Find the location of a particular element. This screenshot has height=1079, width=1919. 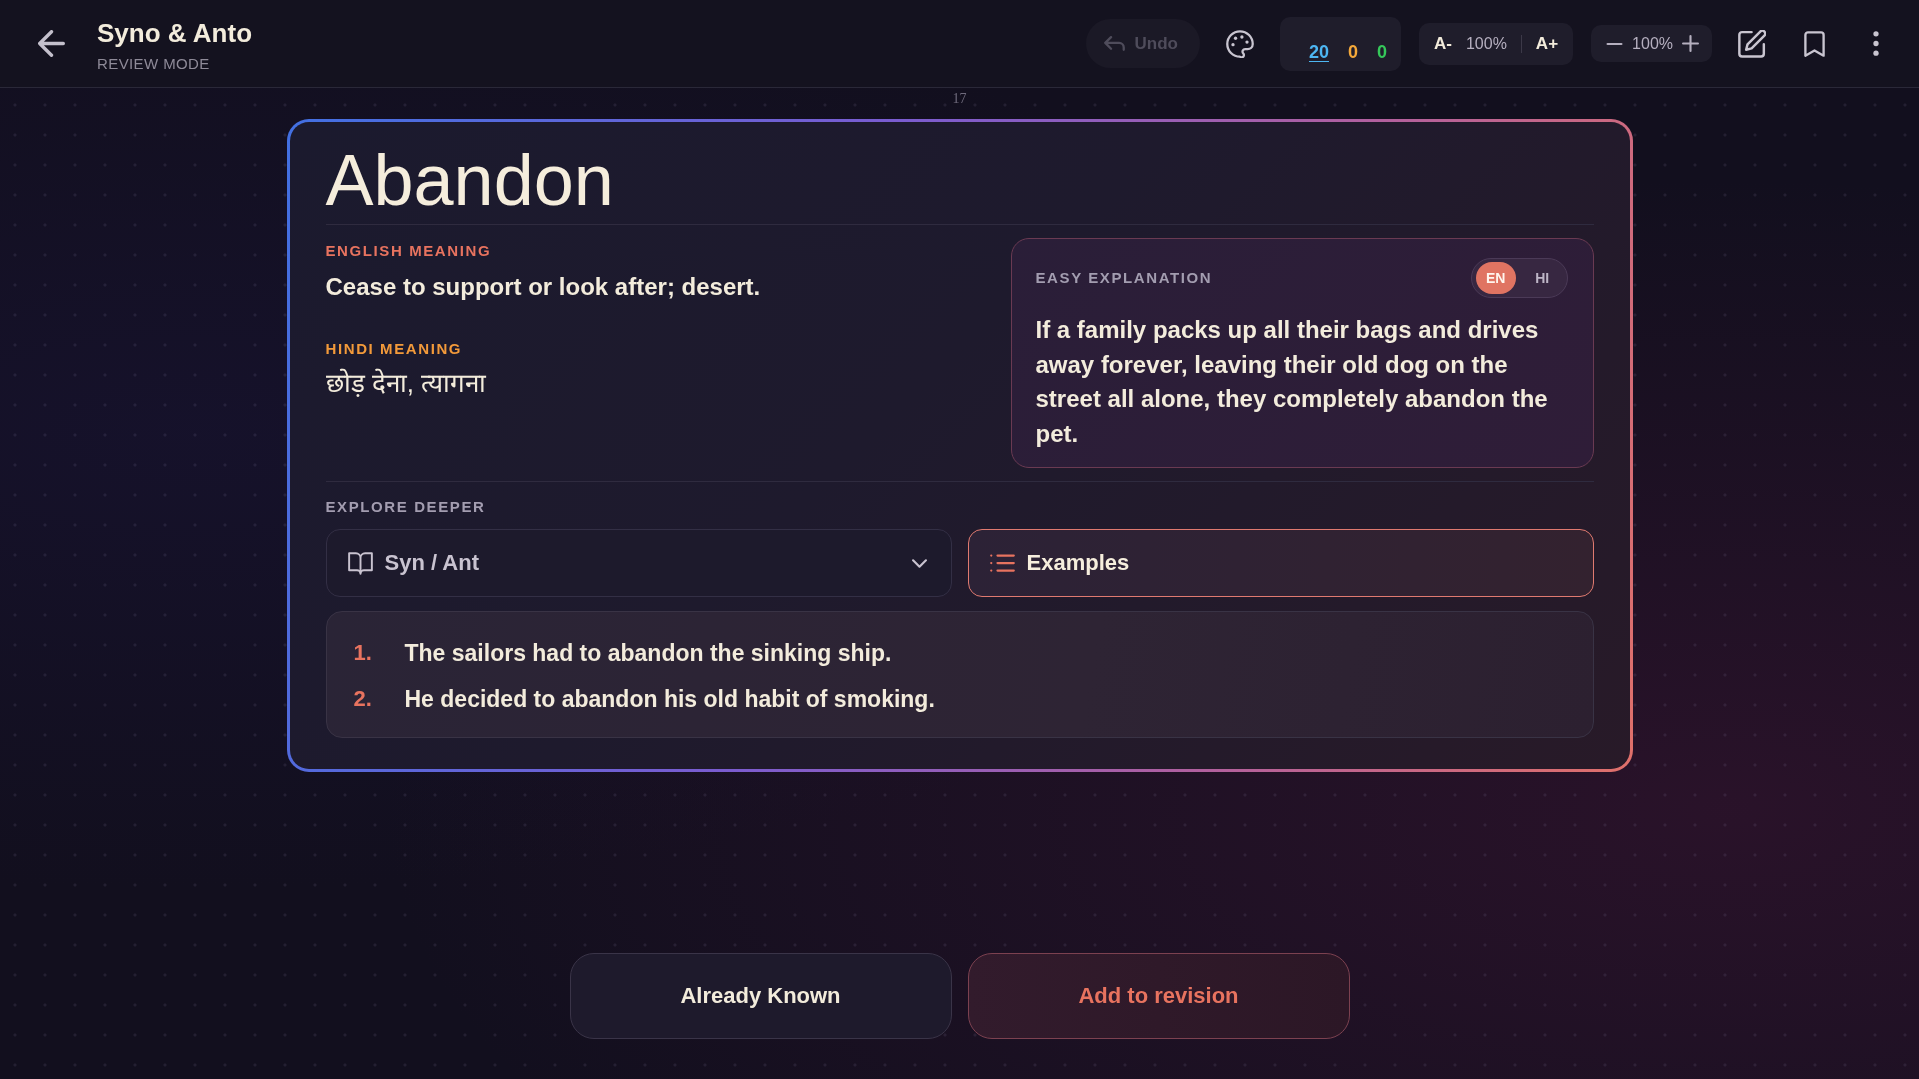

font-increase-button: A+ is located at coordinates (1547, 43).